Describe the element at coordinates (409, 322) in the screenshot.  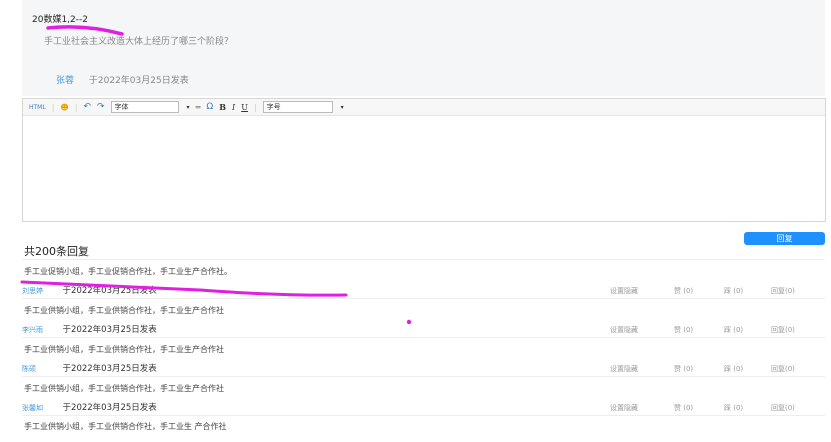
I see `annotation-dot` at that location.